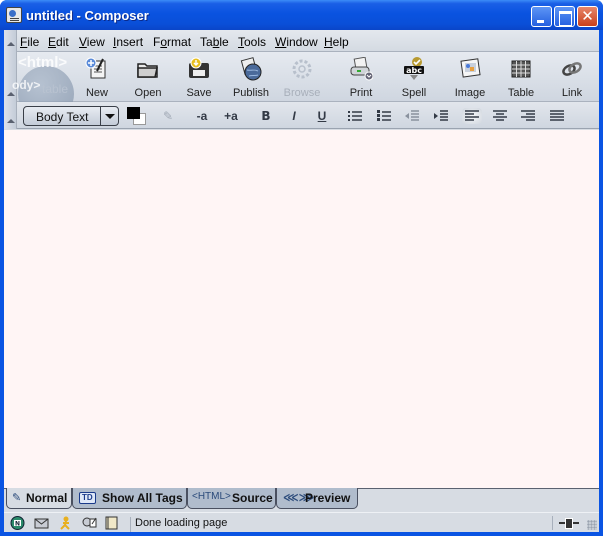  I want to click on spellcheck-abc-icon: abc, so click(414, 68).